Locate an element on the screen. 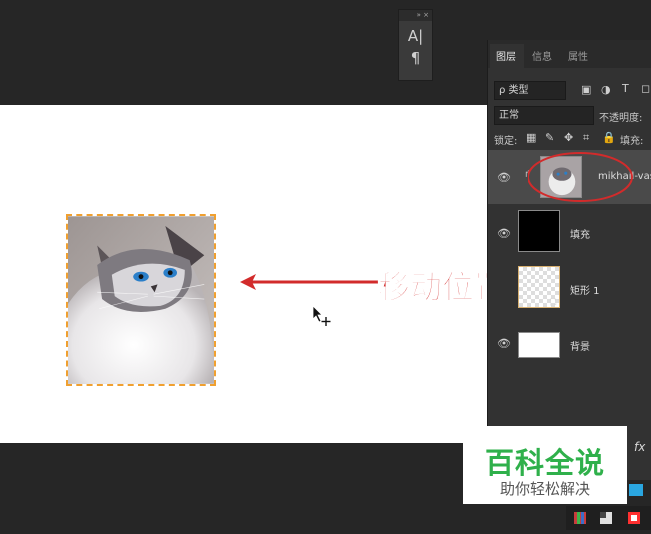  red-circle-highlight is located at coordinates (580, 177).